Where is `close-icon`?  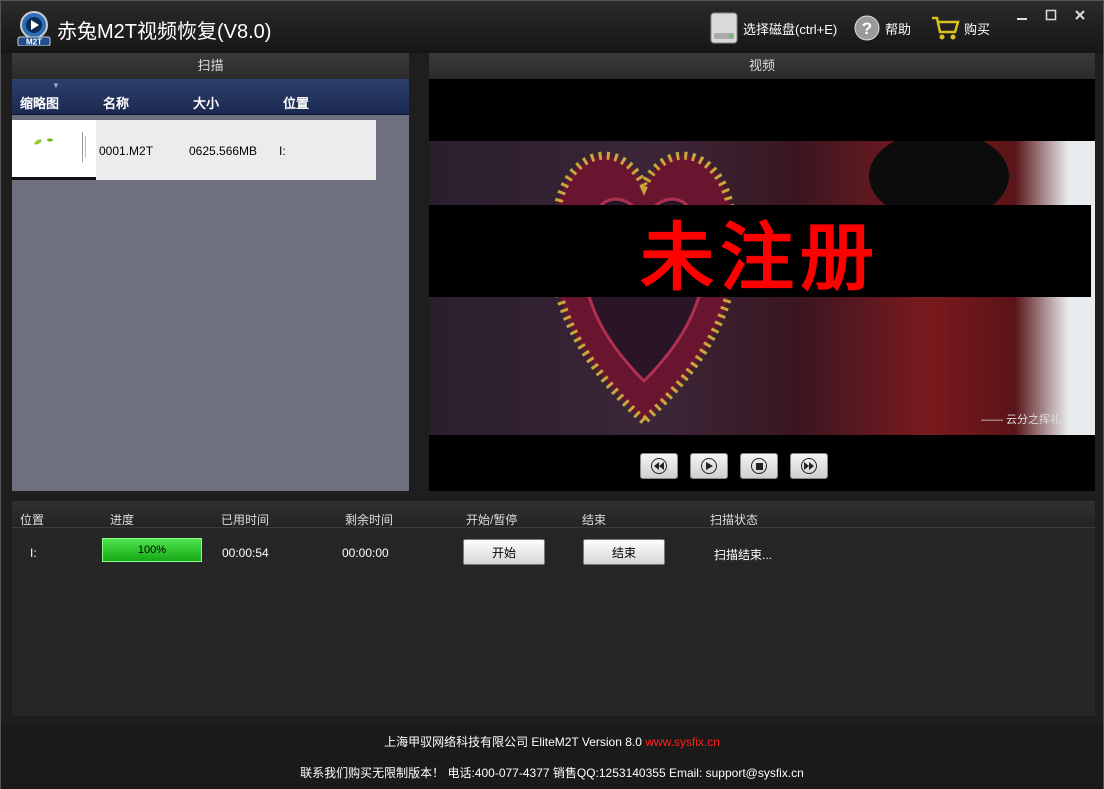
close-icon is located at coordinates (1080, 15).